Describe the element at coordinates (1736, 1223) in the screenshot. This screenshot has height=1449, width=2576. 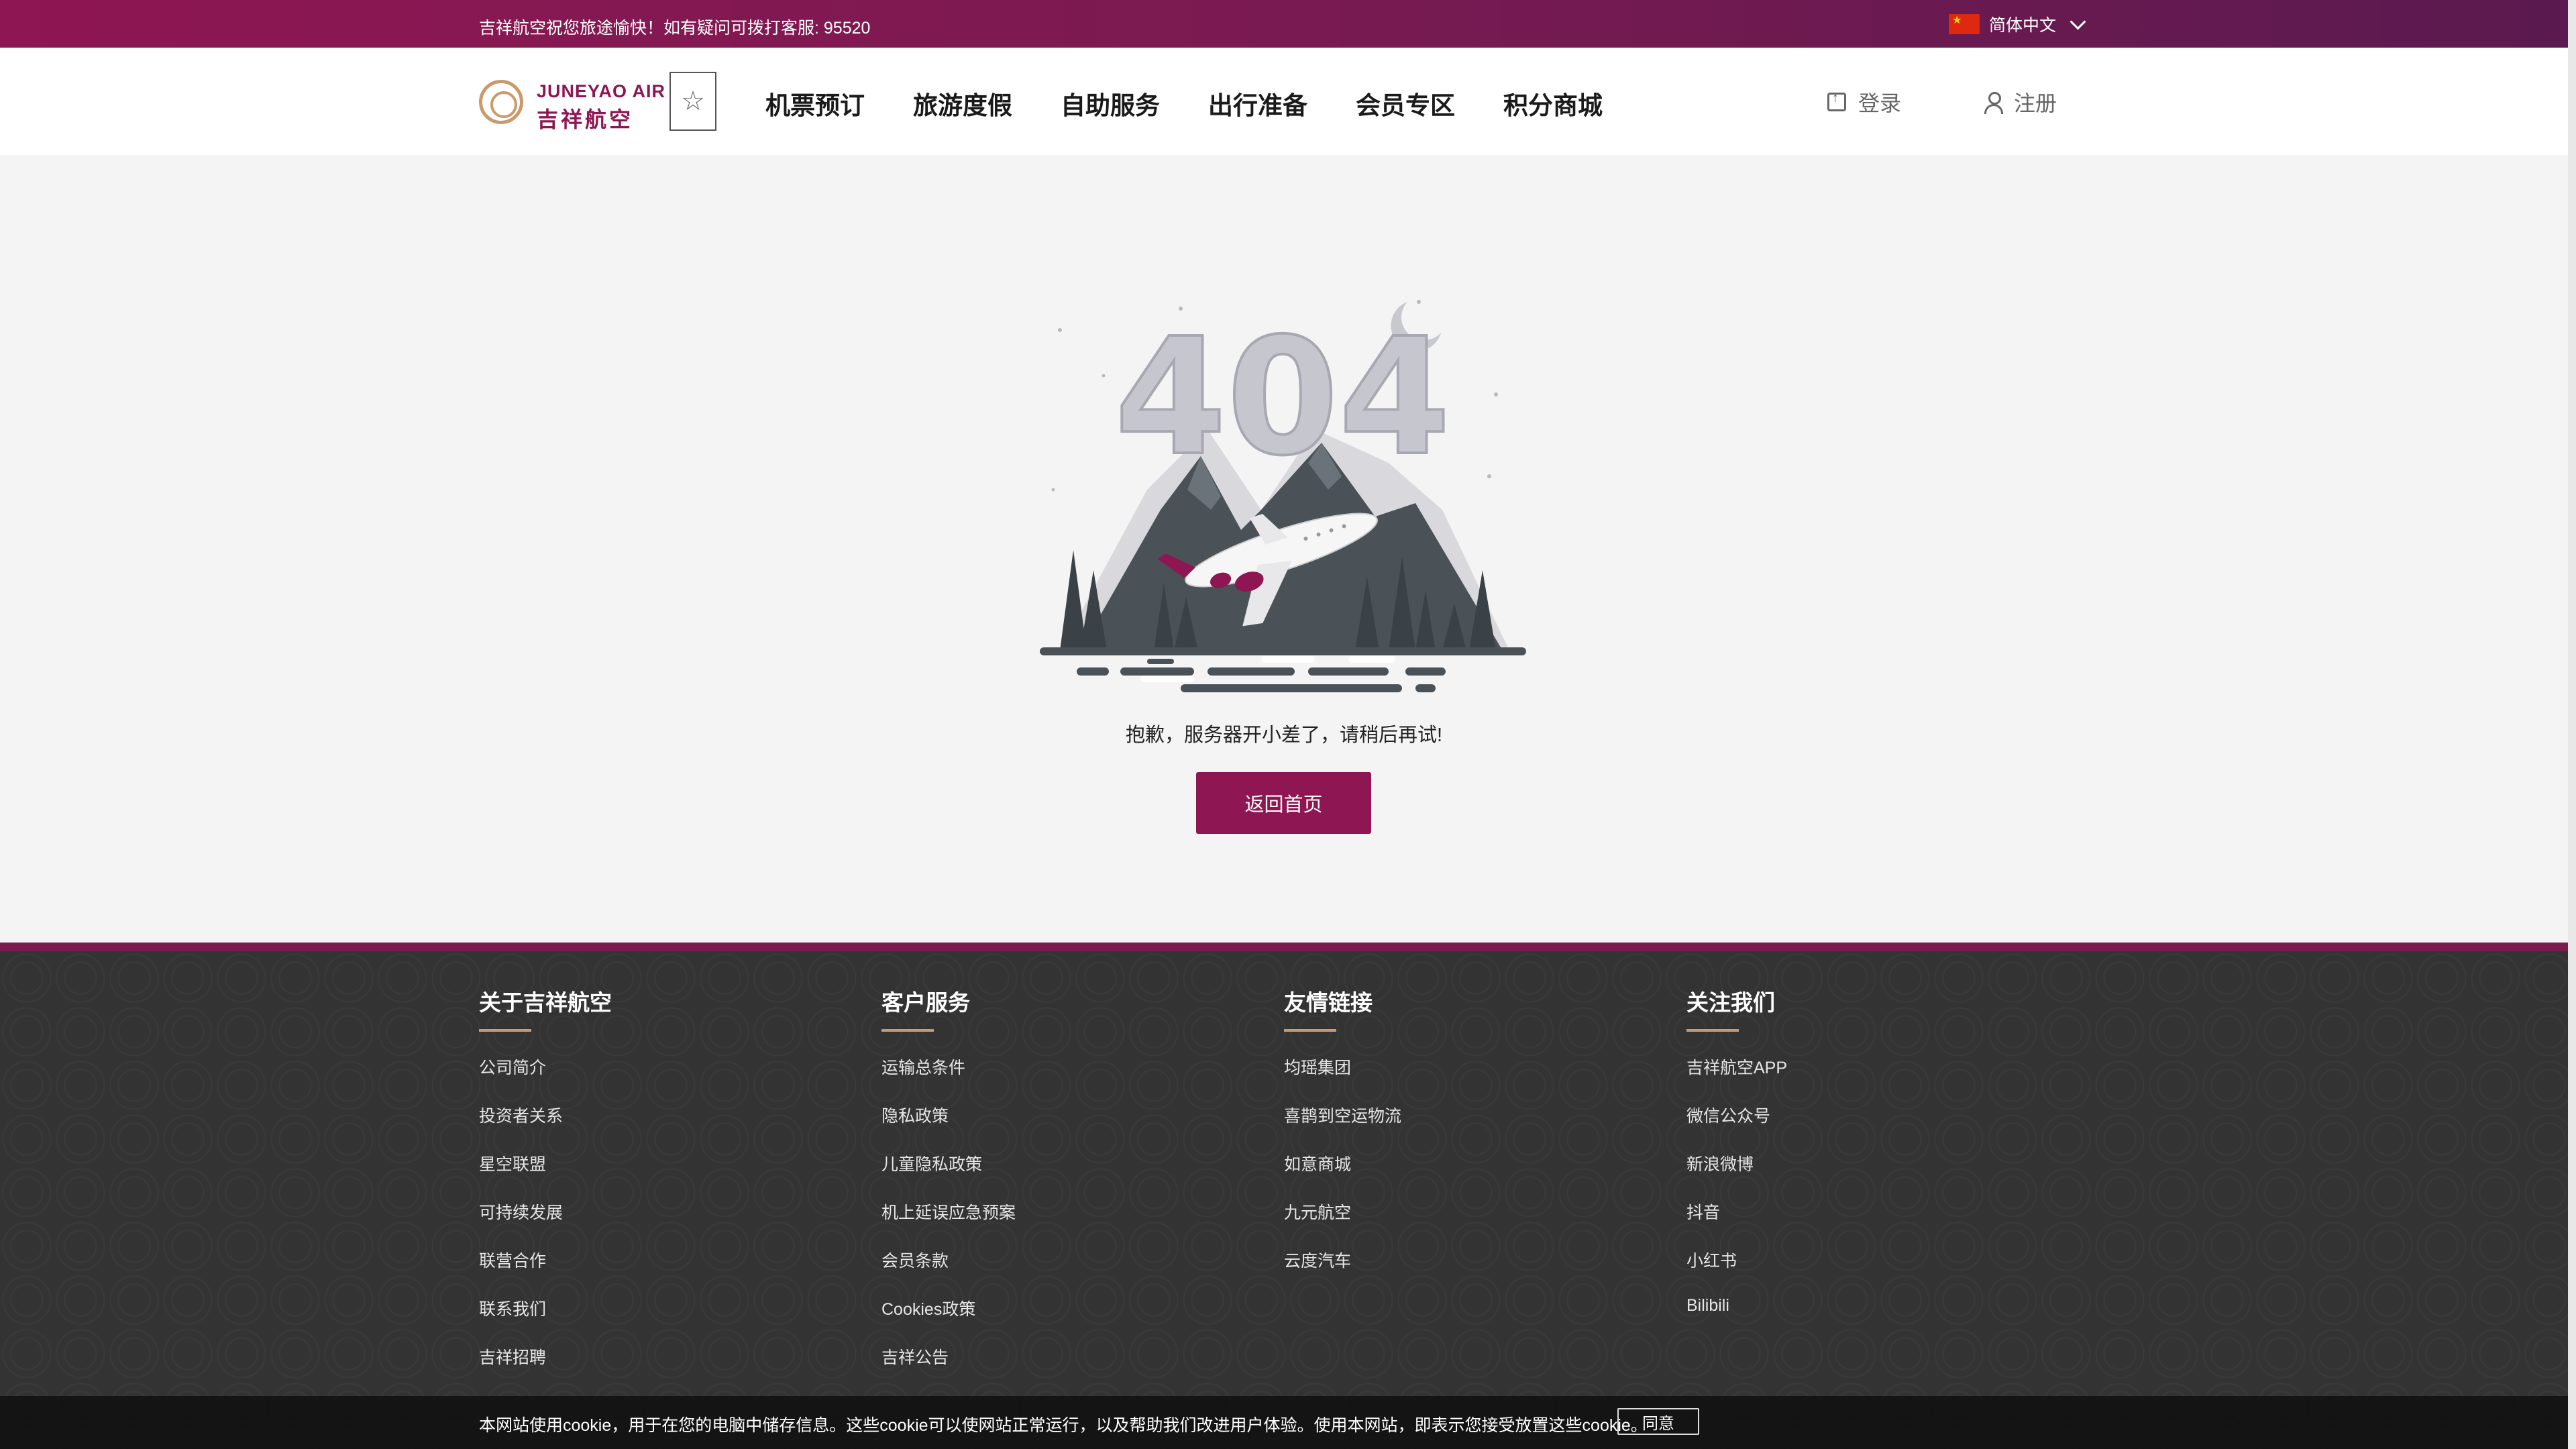
I see `footer-link: 抖音` at that location.